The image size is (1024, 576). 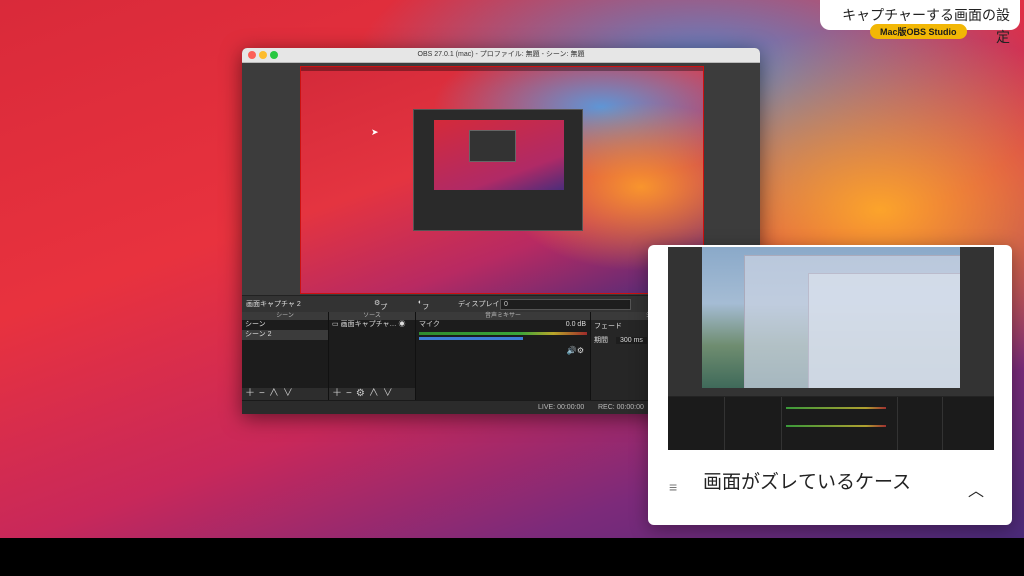 I want to click on scenes-controls: ＋−∧∨, so click(x=285, y=394).